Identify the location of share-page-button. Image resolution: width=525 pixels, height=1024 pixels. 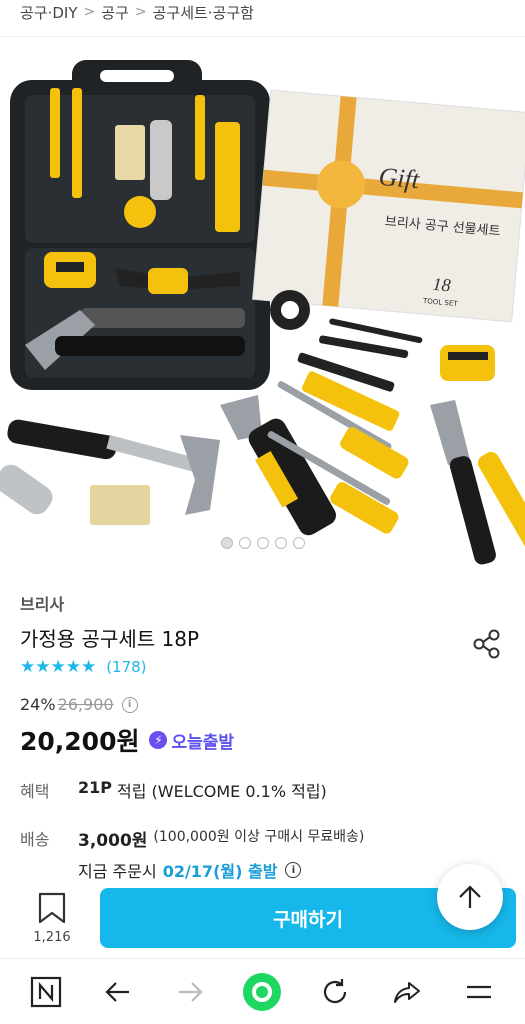
(407, 992).